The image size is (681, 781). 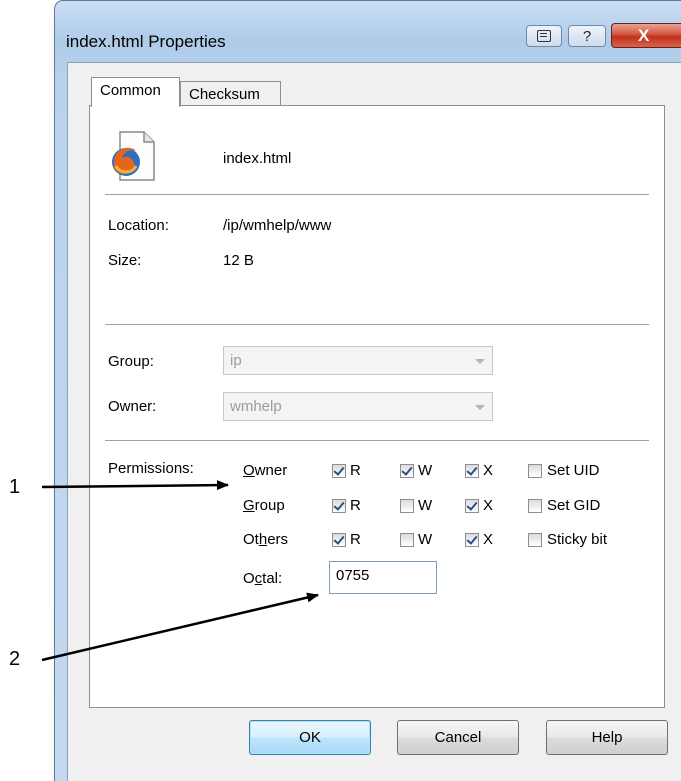 What do you see at coordinates (256, 406) in the screenshot?
I see `owner-combo-value: wmhelp` at bounding box center [256, 406].